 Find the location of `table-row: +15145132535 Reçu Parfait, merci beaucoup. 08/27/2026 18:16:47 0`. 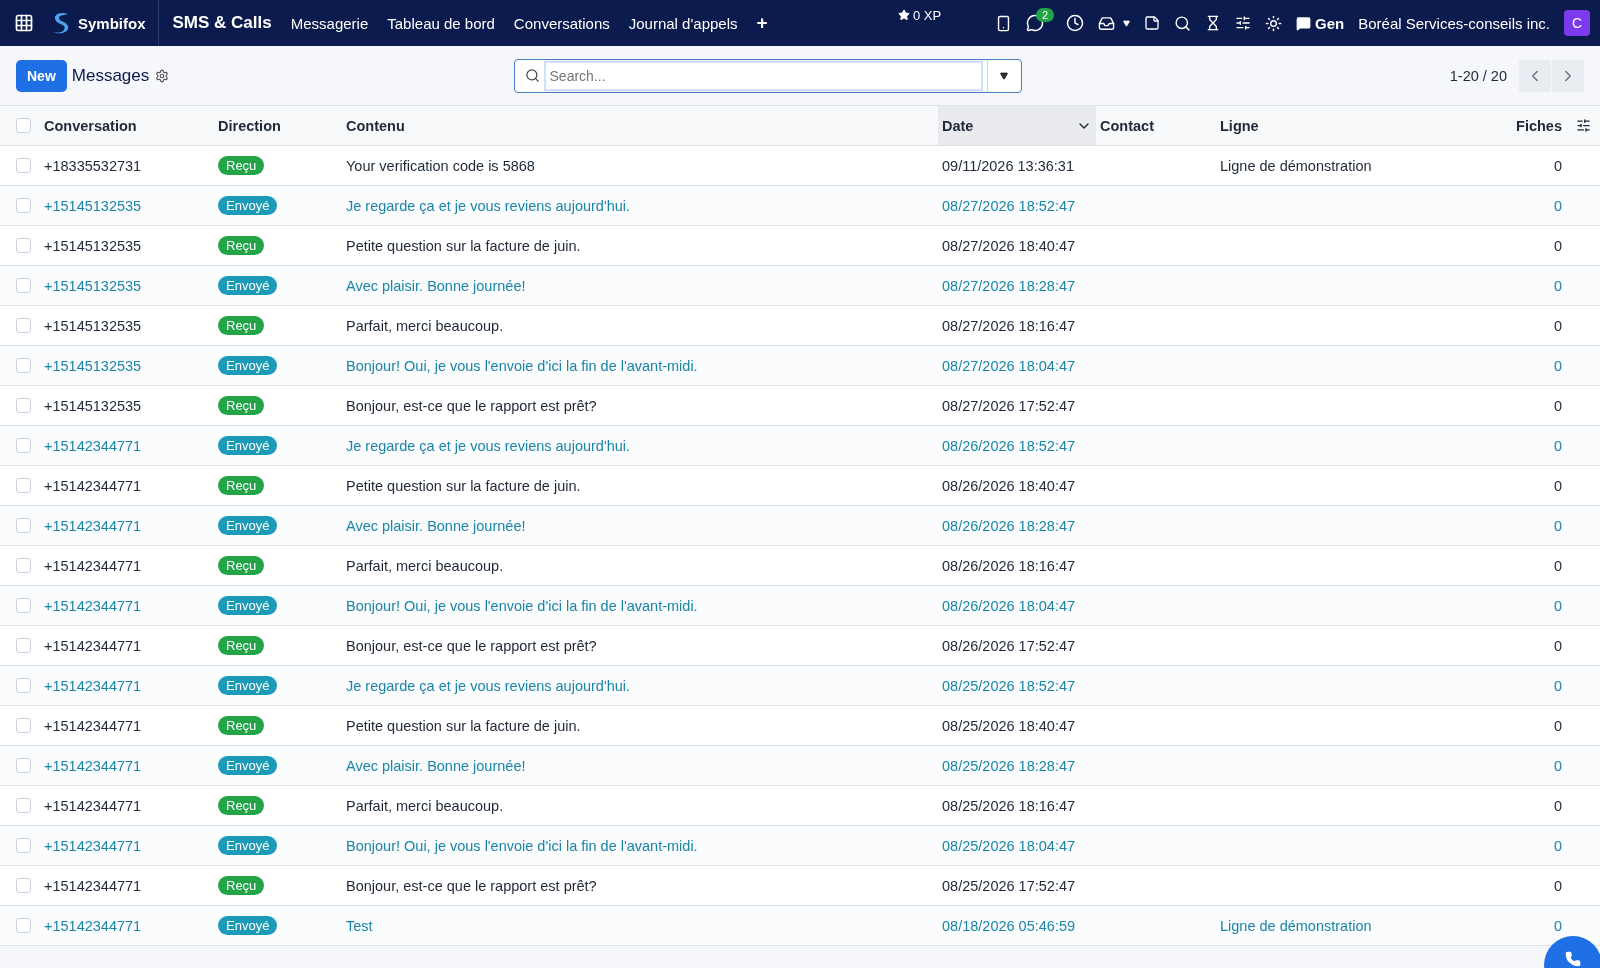

table-row: +15145132535 Reçu Parfait, merci beaucoup. 08/27/2026 18:16:47 0 is located at coordinates (800, 326).